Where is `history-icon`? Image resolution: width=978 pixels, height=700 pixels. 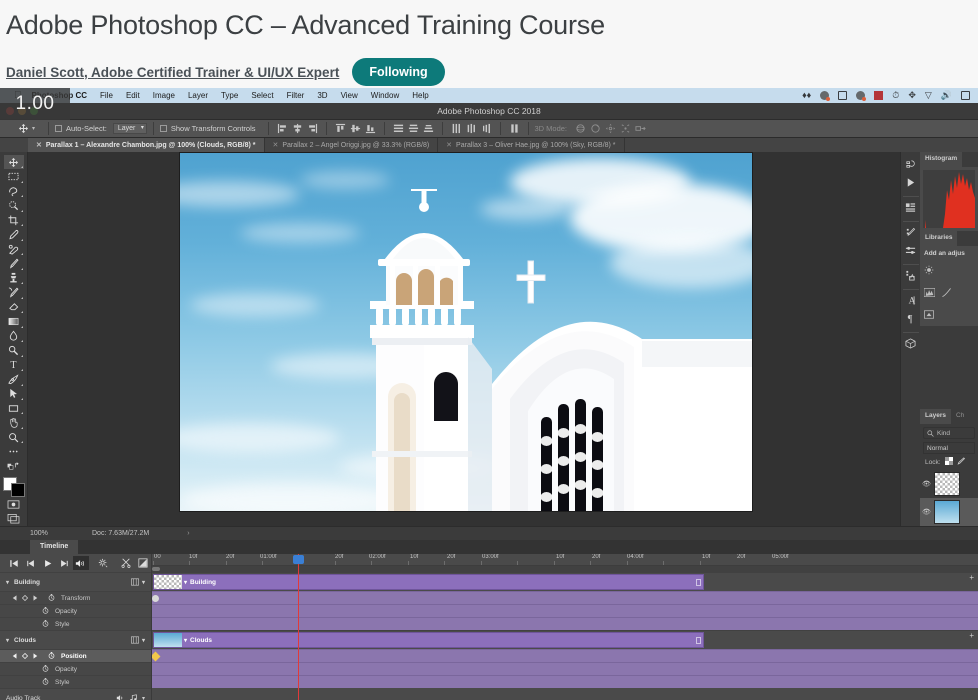 history-icon is located at coordinates (911, 164).